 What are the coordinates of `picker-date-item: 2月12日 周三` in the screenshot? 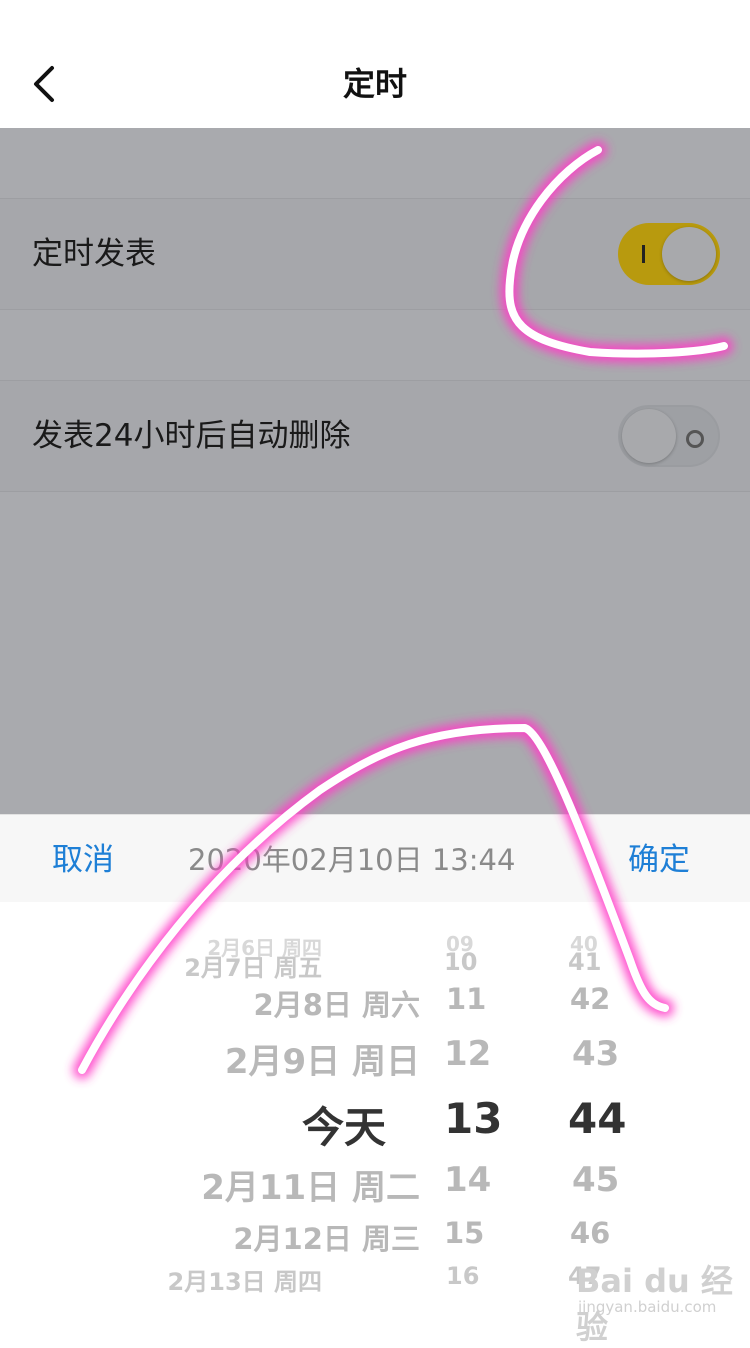 It's located at (326, 1237).